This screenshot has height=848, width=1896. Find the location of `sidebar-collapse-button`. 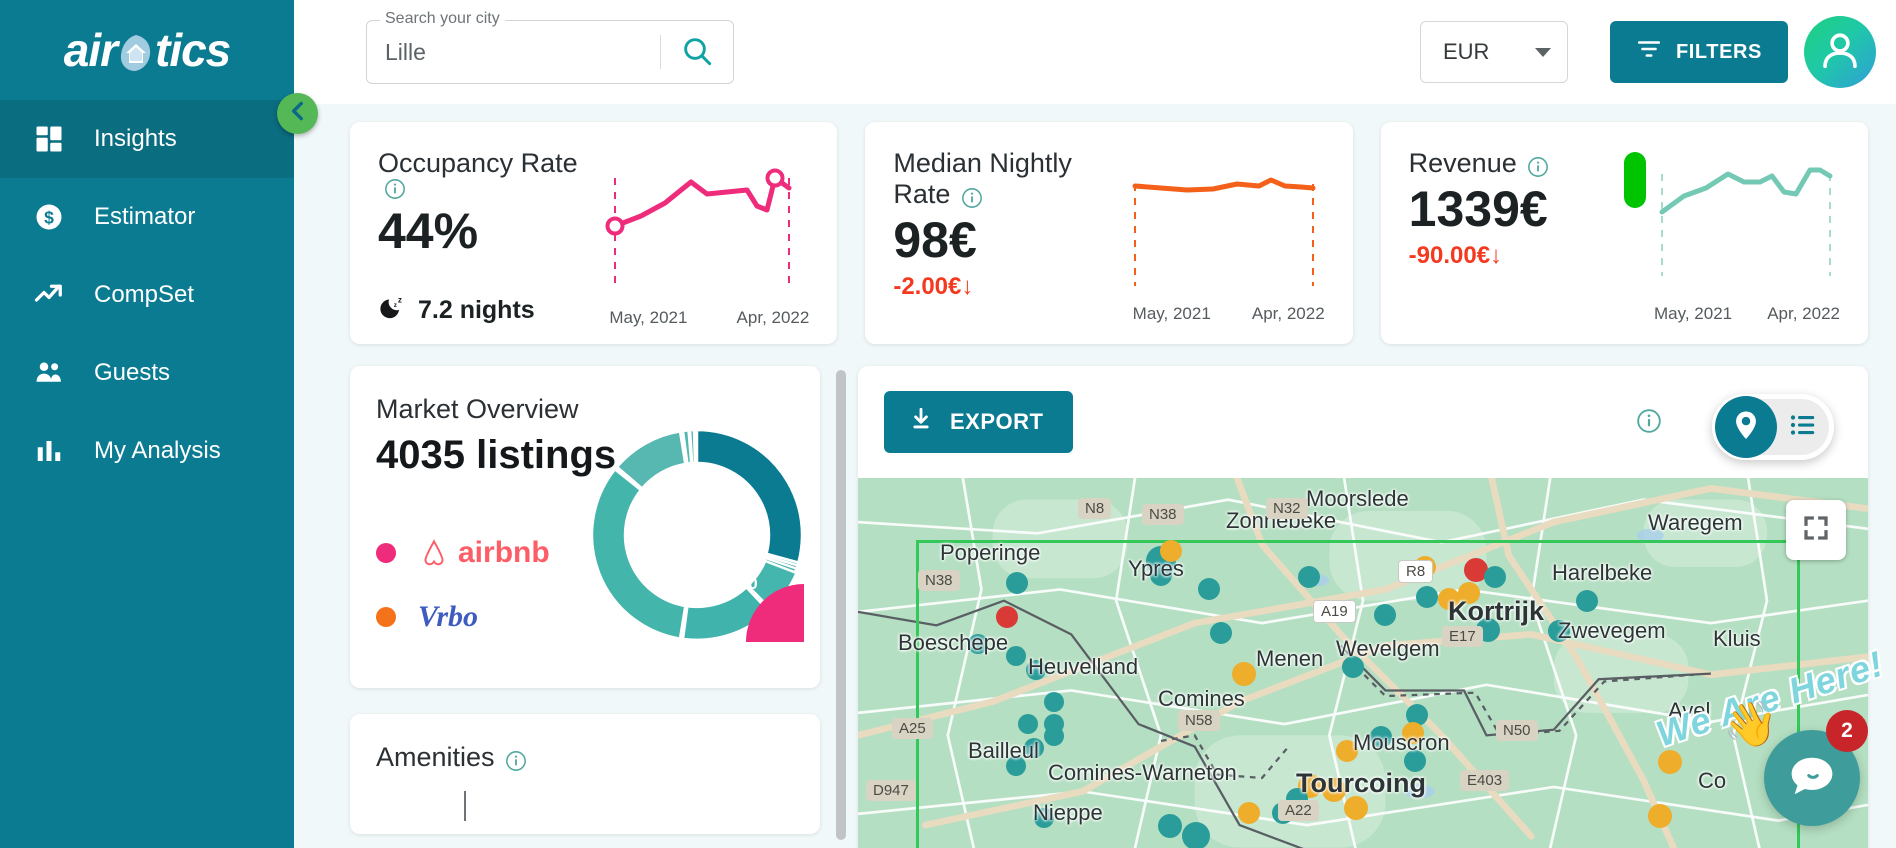

sidebar-collapse-button is located at coordinates (297, 113).